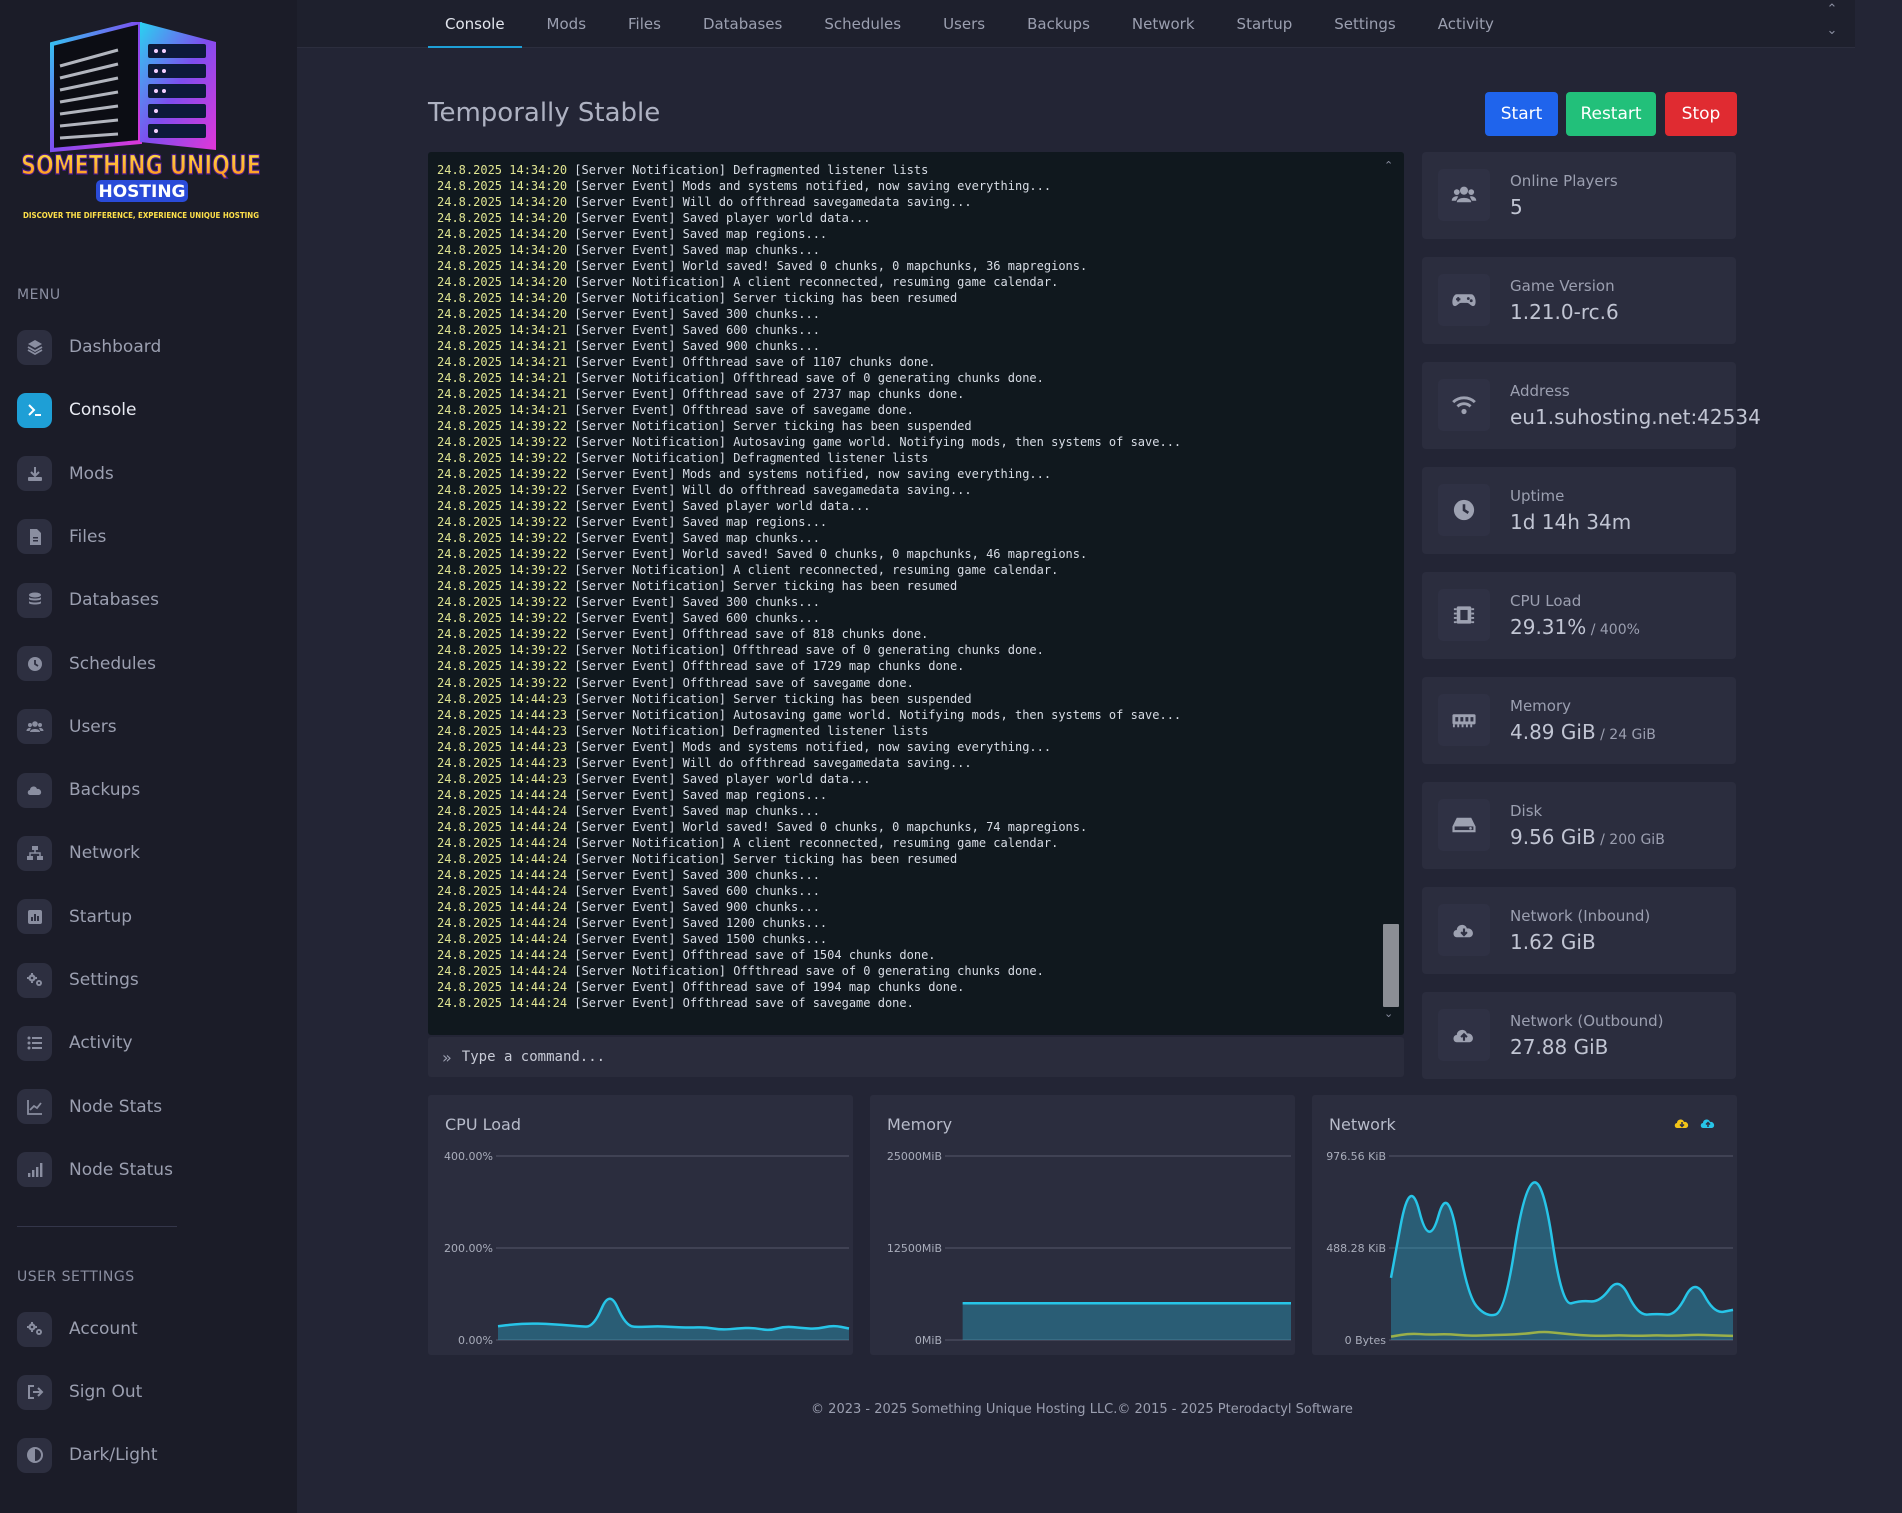  I want to click on chevron-down-icon: ⌄, so click(1832, 30).